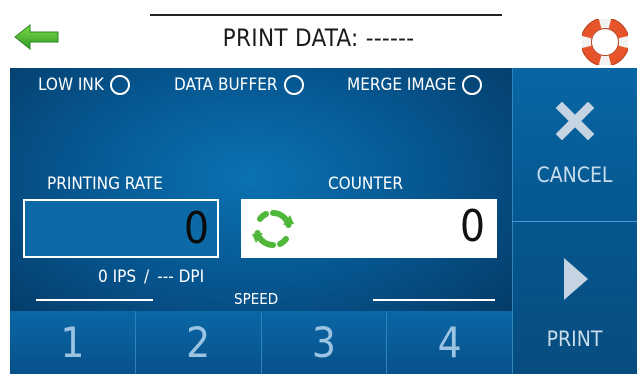 The width and height of the screenshot is (637, 374). What do you see at coordinates (324, 342) in the screenshot?
I see `speed-button-3: 3` at bounding box center [324, 342].